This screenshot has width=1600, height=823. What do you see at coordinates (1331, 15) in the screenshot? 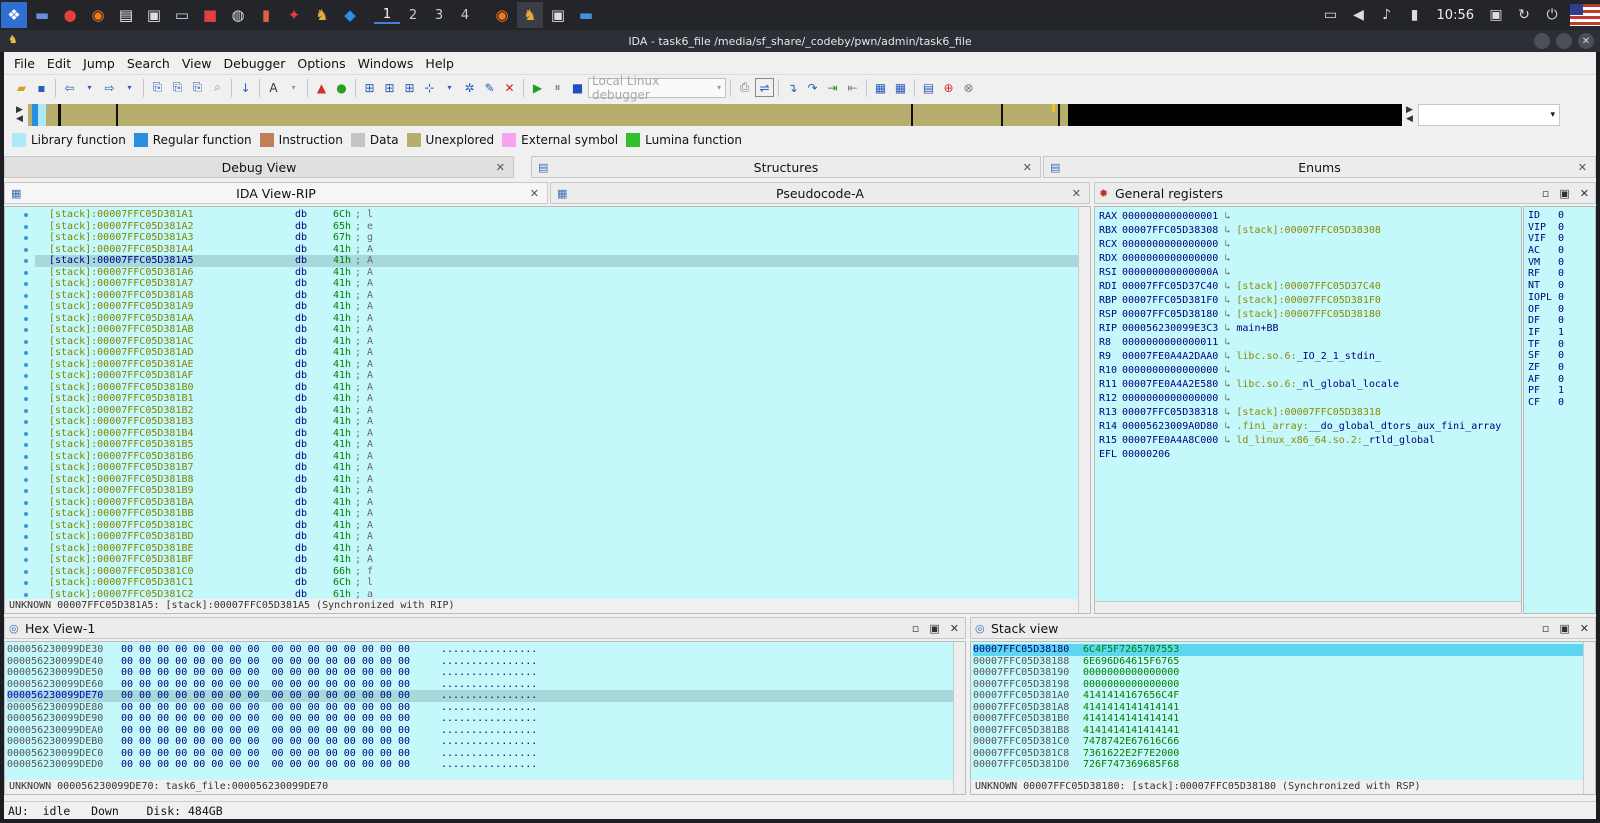
I see `display-icon: ▭` at bounding box center [1331, 15].